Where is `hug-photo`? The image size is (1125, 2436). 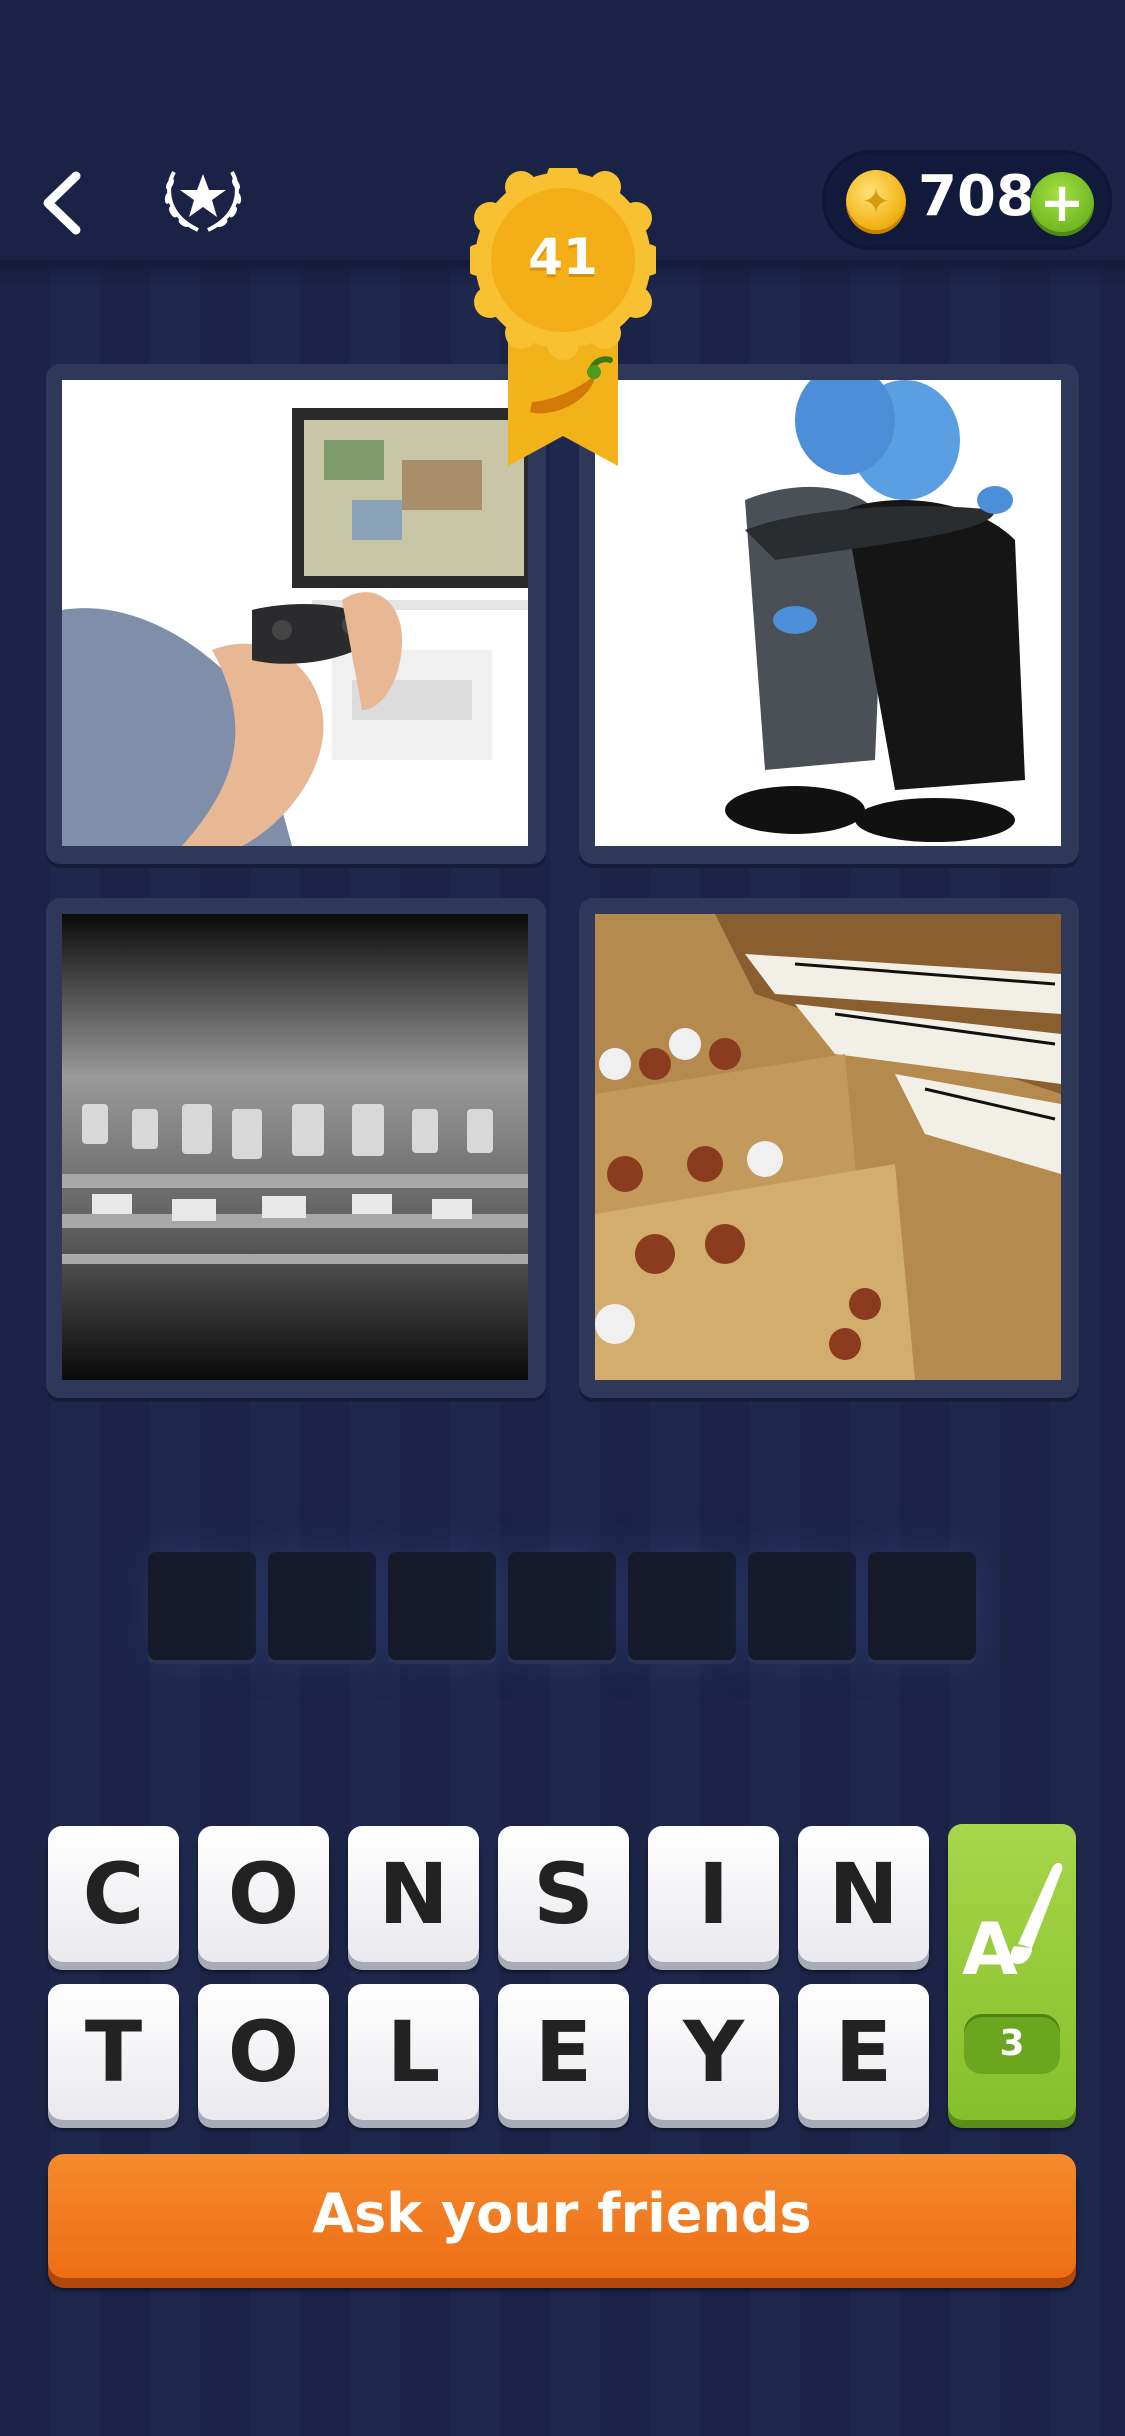 hug-photo is located at coordinates (828, 613).